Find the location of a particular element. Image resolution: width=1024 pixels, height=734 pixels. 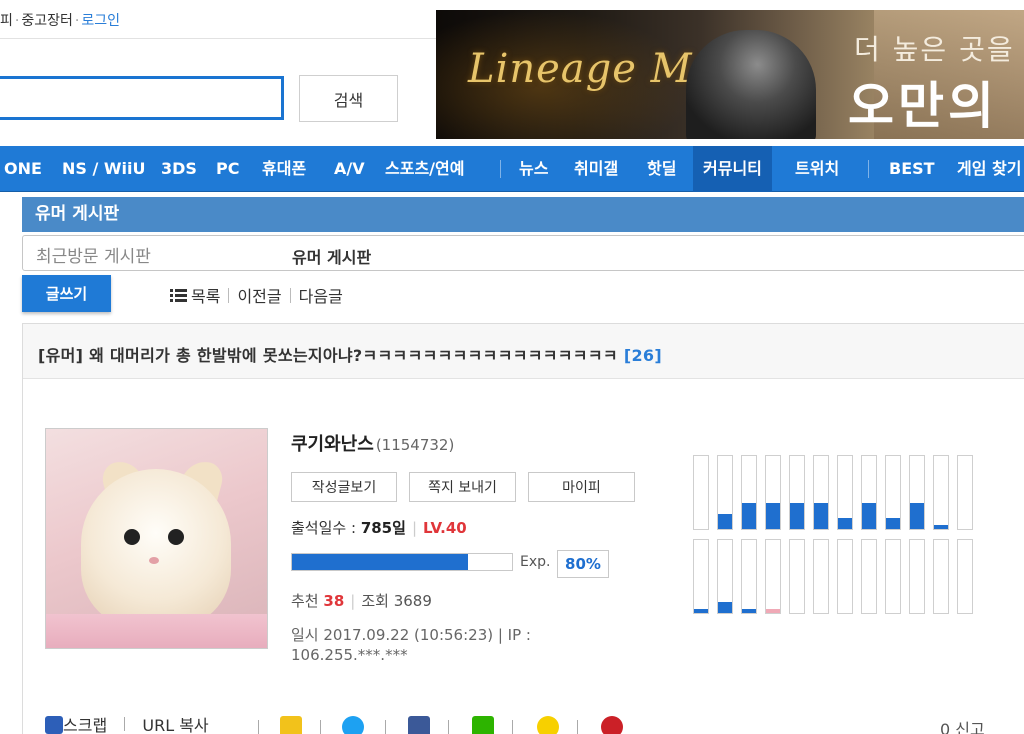

list-icon is located at coordinates (178, 295).